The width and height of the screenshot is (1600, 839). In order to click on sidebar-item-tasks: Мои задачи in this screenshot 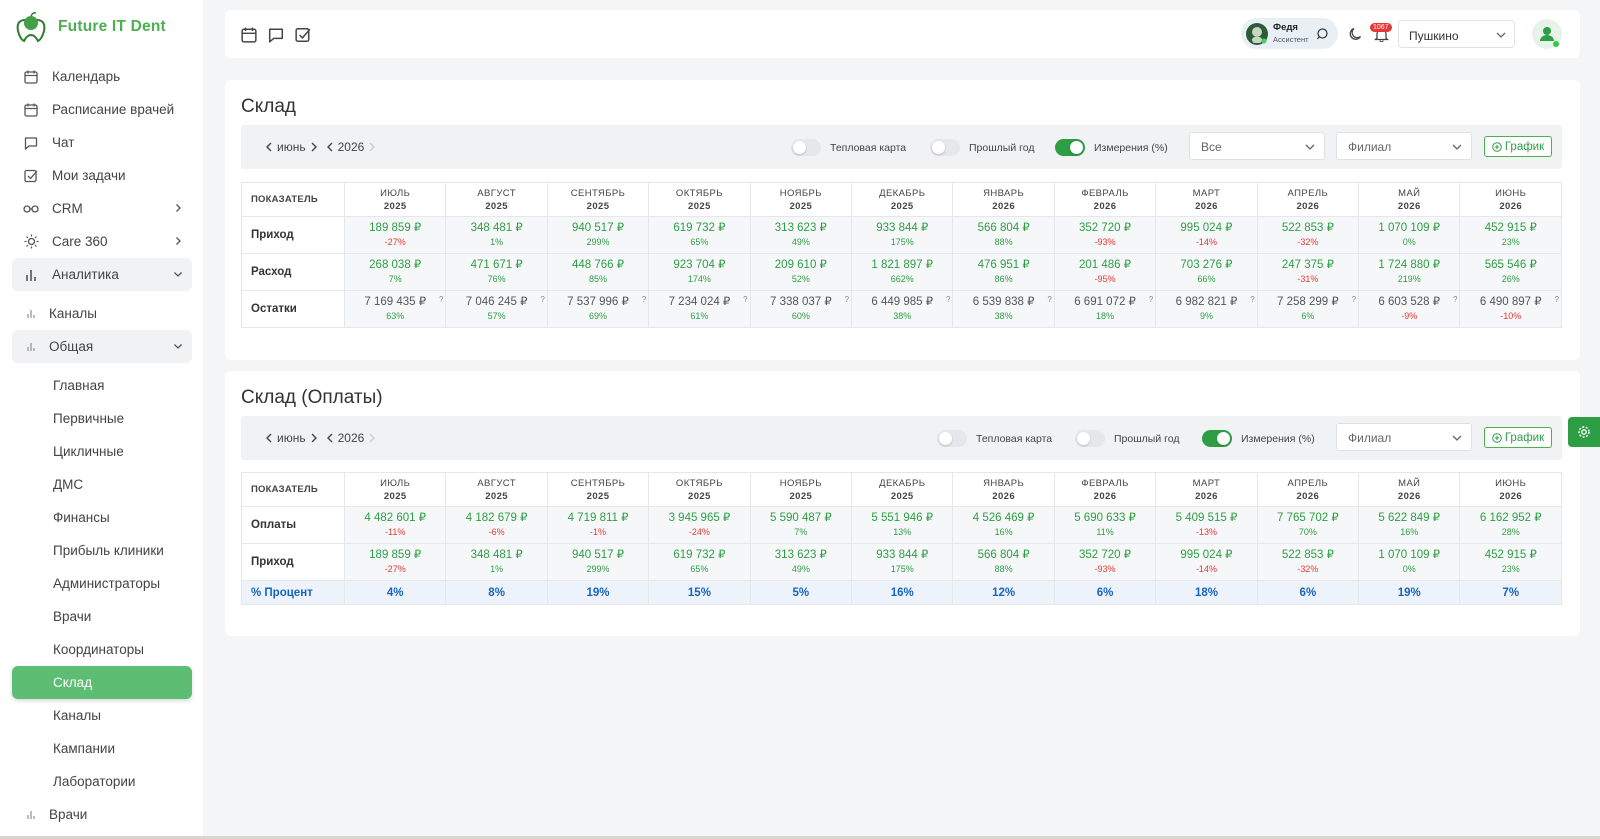, I will do `click(102, 175)`.